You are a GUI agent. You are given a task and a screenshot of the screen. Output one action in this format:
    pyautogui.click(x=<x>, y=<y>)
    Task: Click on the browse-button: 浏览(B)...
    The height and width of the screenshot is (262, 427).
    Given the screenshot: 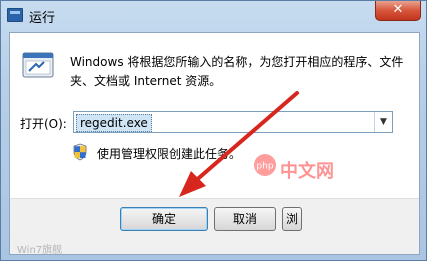 What is the action you would take?
    pyautogui.click(x=292, y=219)
    